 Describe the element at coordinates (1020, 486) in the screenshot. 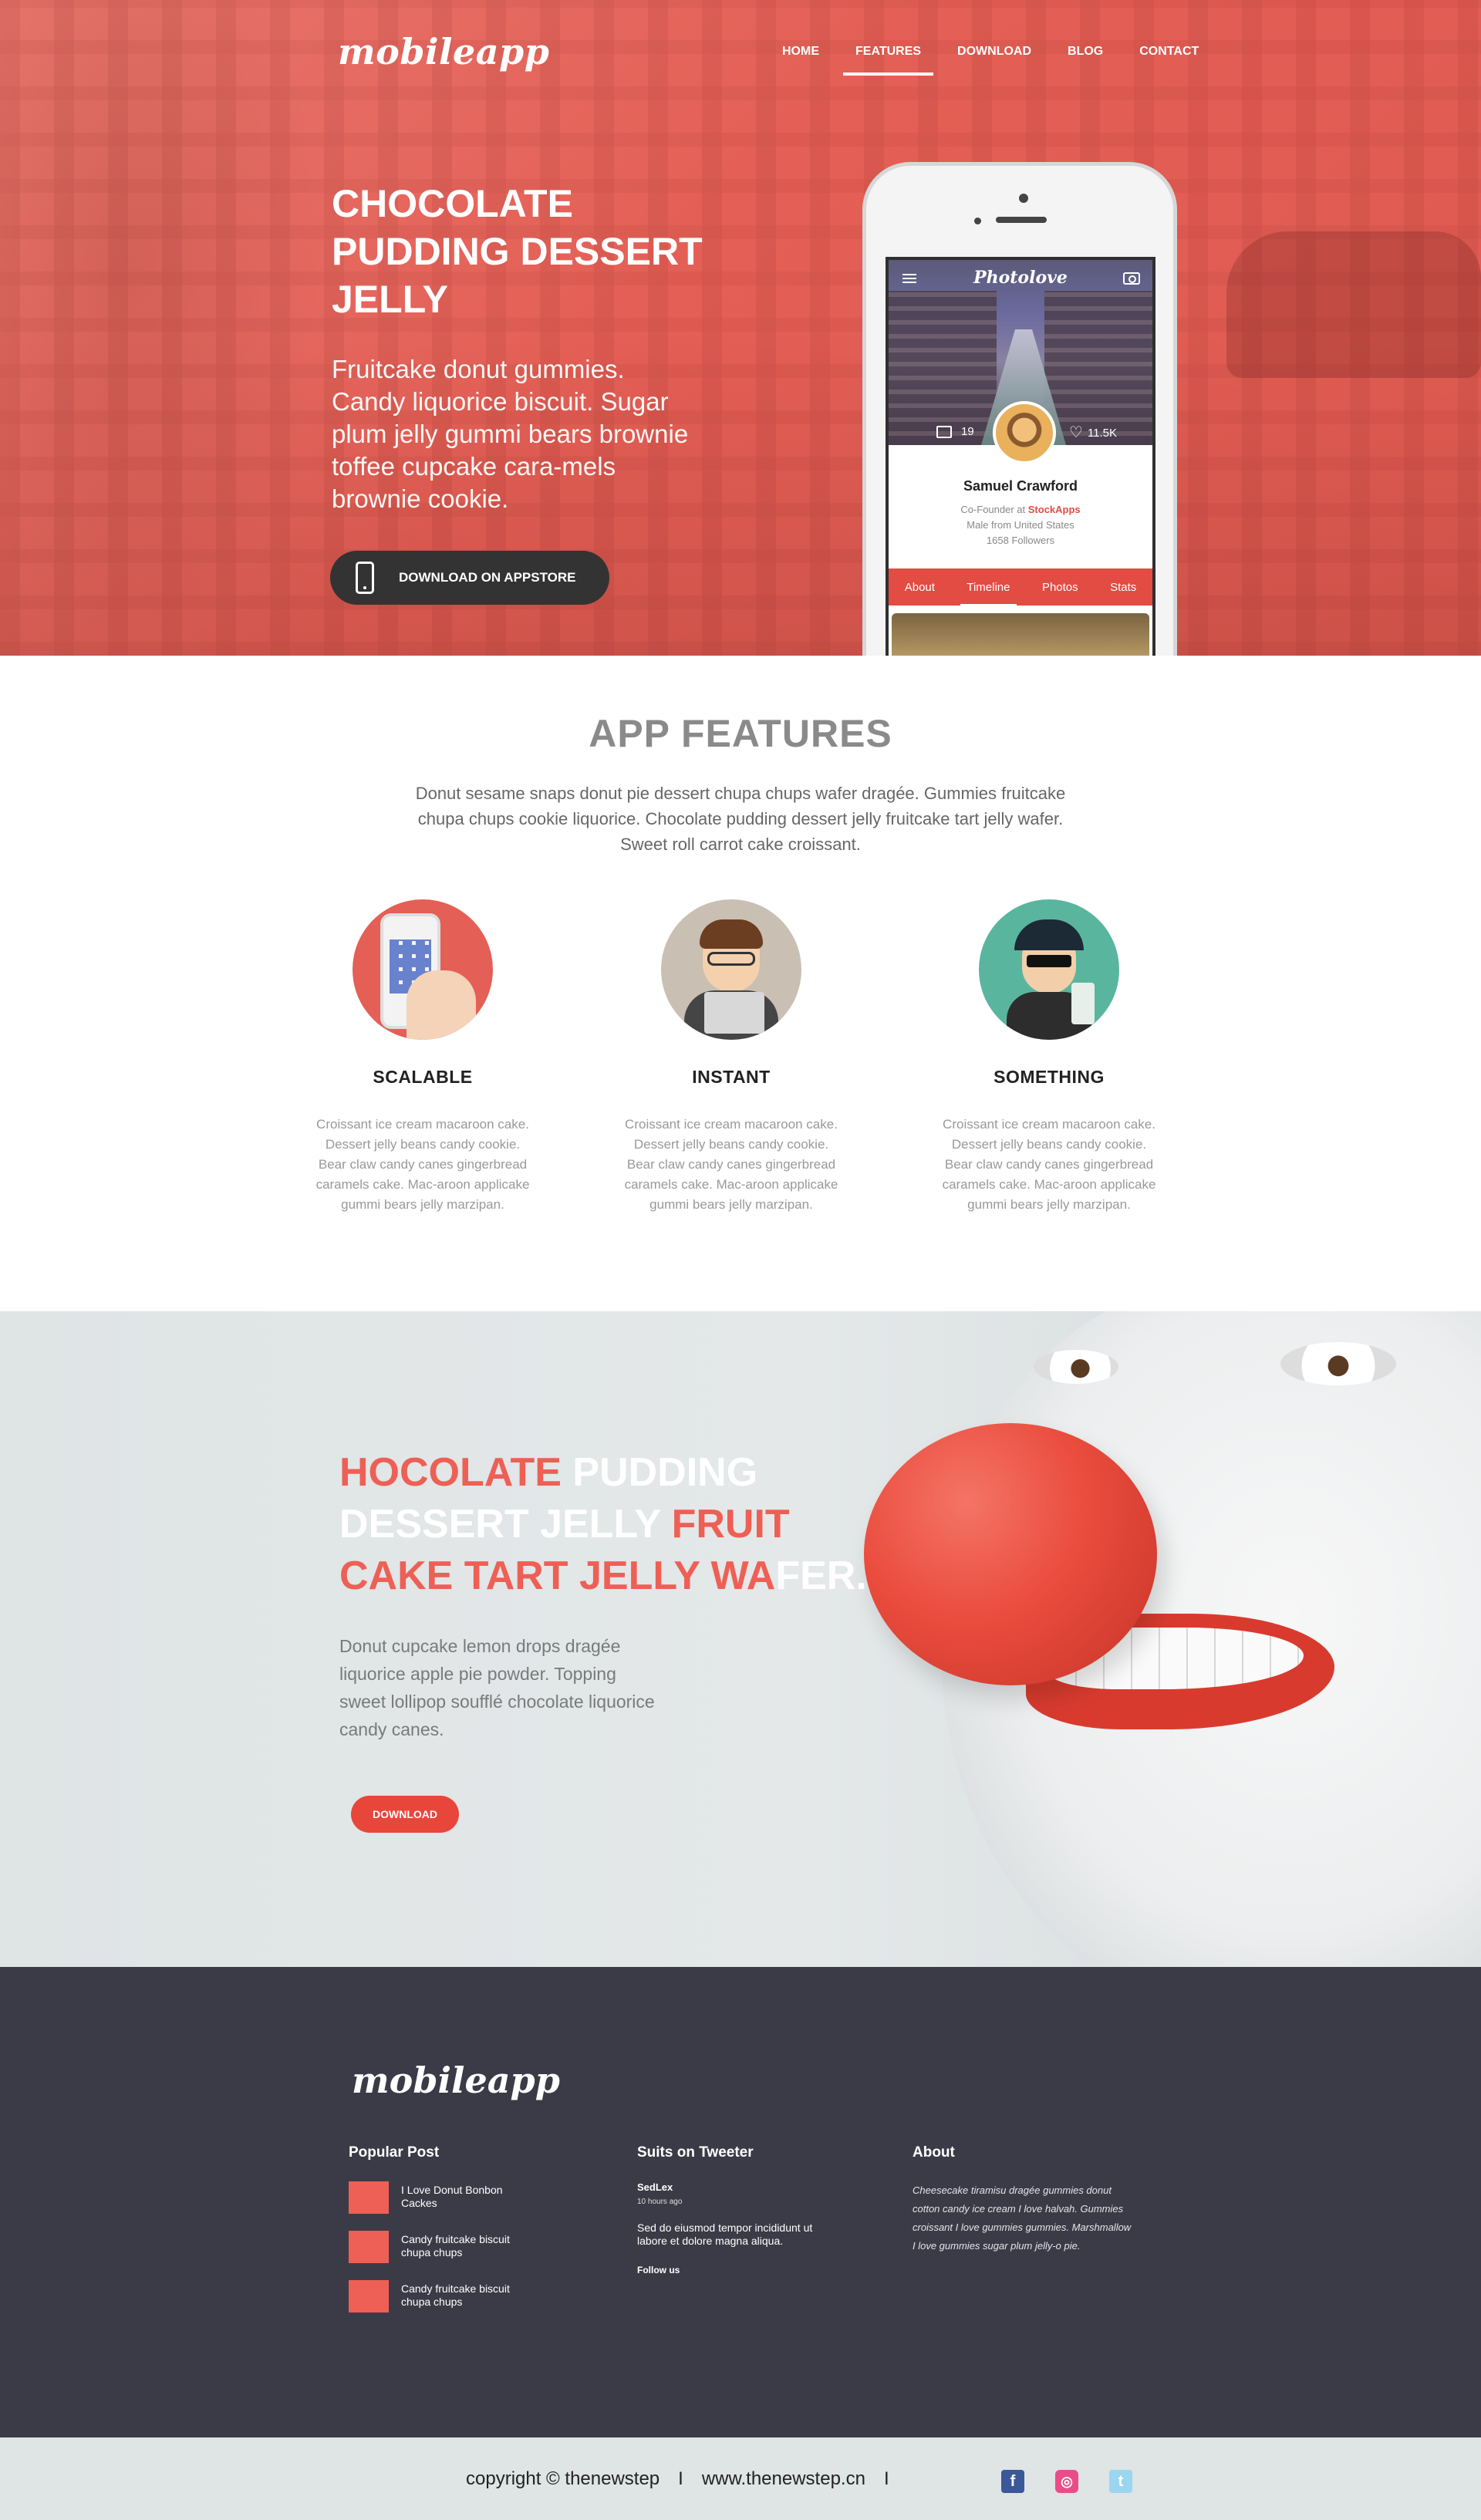

I see `profile-name: Samuel Crawford` at that location.